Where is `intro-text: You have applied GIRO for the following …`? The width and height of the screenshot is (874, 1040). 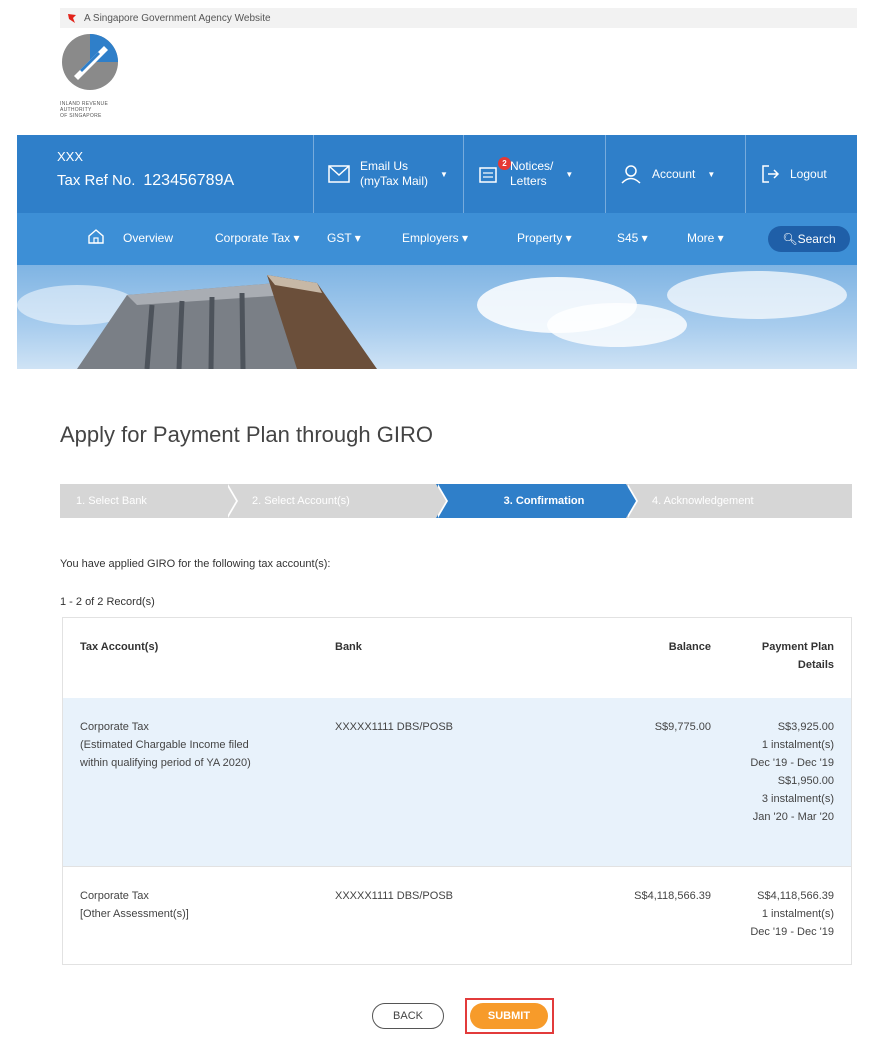
intro-text: You have applied GIRO for the following … is located at coordinates (195, 564).